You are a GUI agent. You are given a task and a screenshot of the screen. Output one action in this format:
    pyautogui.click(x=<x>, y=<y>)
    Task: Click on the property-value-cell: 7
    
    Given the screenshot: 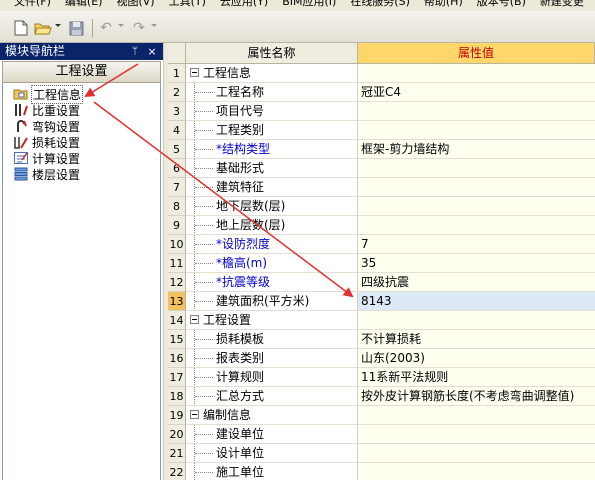 What is the action you would take?
    pyautogui.click(x=476, y=244)
    